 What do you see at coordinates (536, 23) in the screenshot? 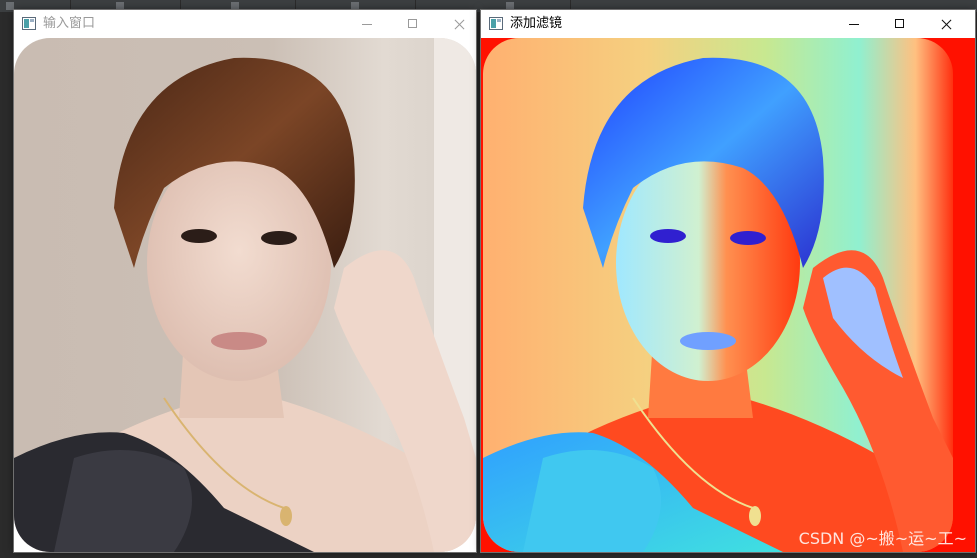
I see `filter-window-title: 添加滤镜` at bounding box center [536, 23].